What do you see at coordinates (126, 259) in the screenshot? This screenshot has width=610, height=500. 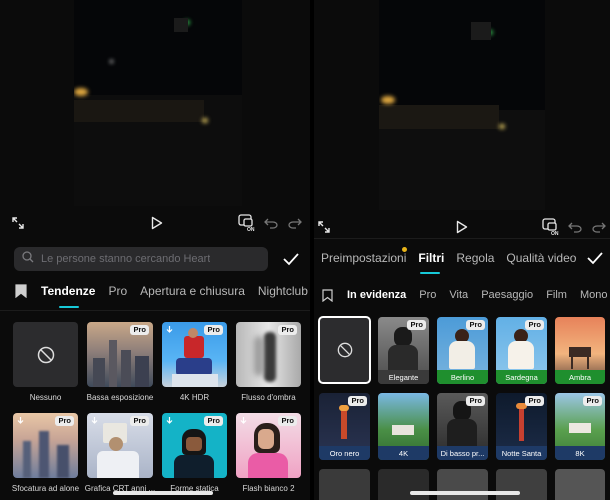 I see `search-placeholder: Le persone stanno cercando Heart` at bounding box center [126, 259].